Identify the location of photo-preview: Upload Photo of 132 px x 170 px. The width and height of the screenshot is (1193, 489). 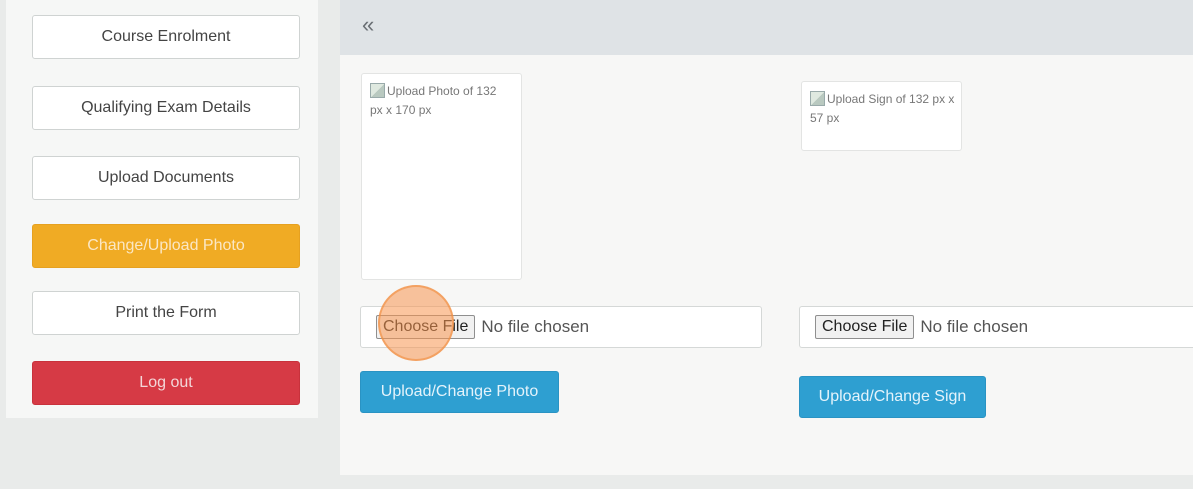
(441, 176).